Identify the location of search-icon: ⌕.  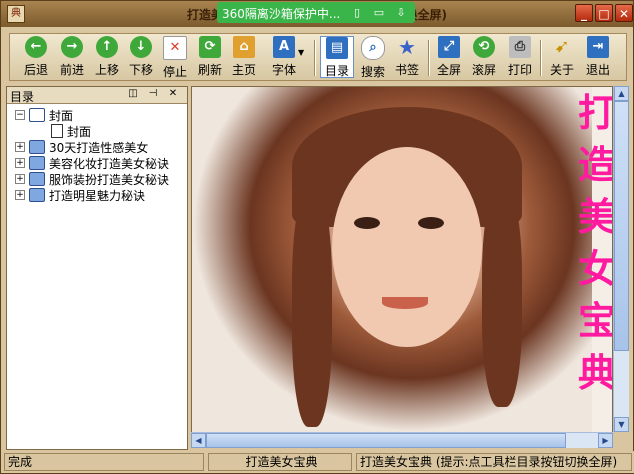
(373, 48).